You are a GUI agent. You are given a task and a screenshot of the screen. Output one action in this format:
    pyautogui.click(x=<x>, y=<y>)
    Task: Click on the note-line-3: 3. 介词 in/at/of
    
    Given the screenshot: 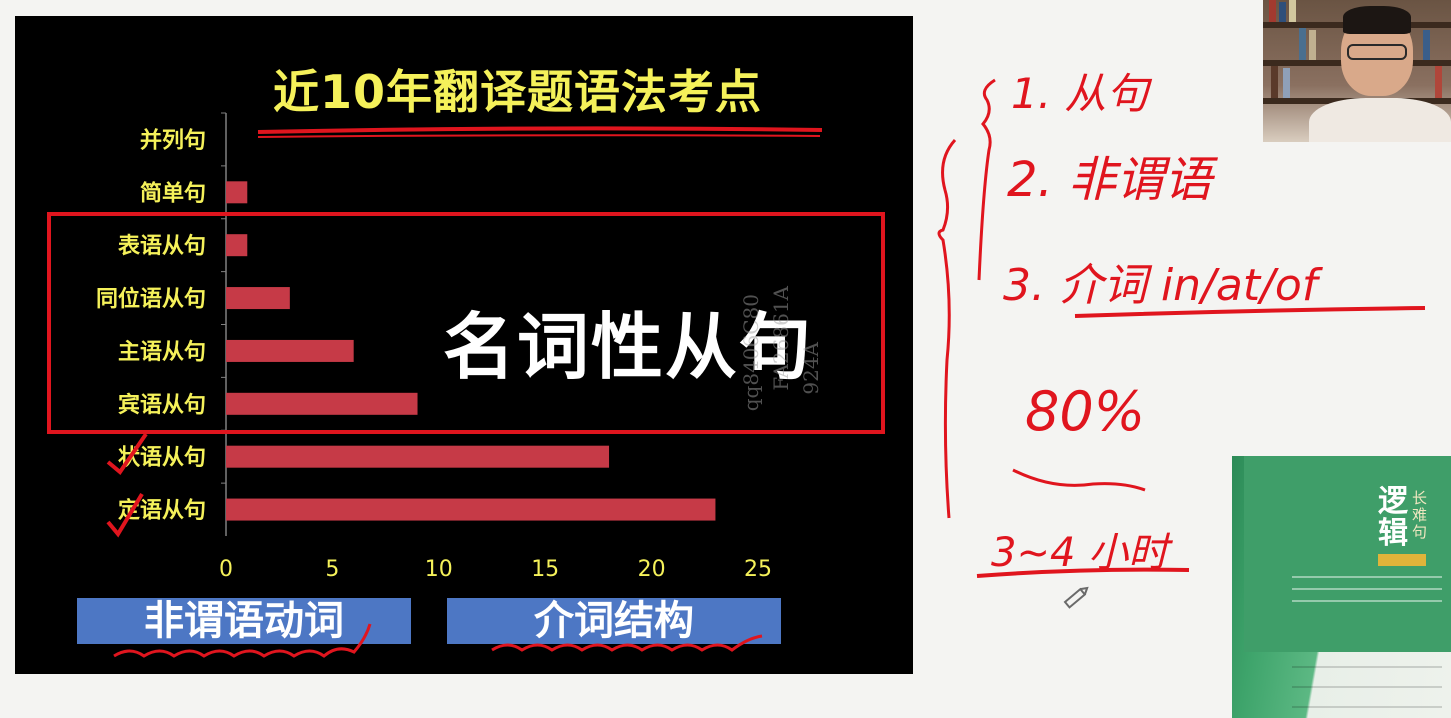 What is the action you would take?
    pyautogui.click(x=1163, y=285)
    